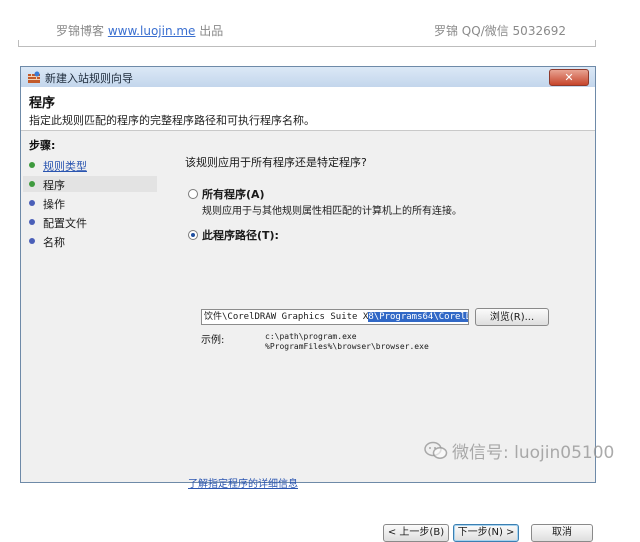 This screenshot has height=542, width=640. What do you see at coordinates (54, 242) in the screenshot?
I see `step-label: 名称` at bounding box center [54, 242].